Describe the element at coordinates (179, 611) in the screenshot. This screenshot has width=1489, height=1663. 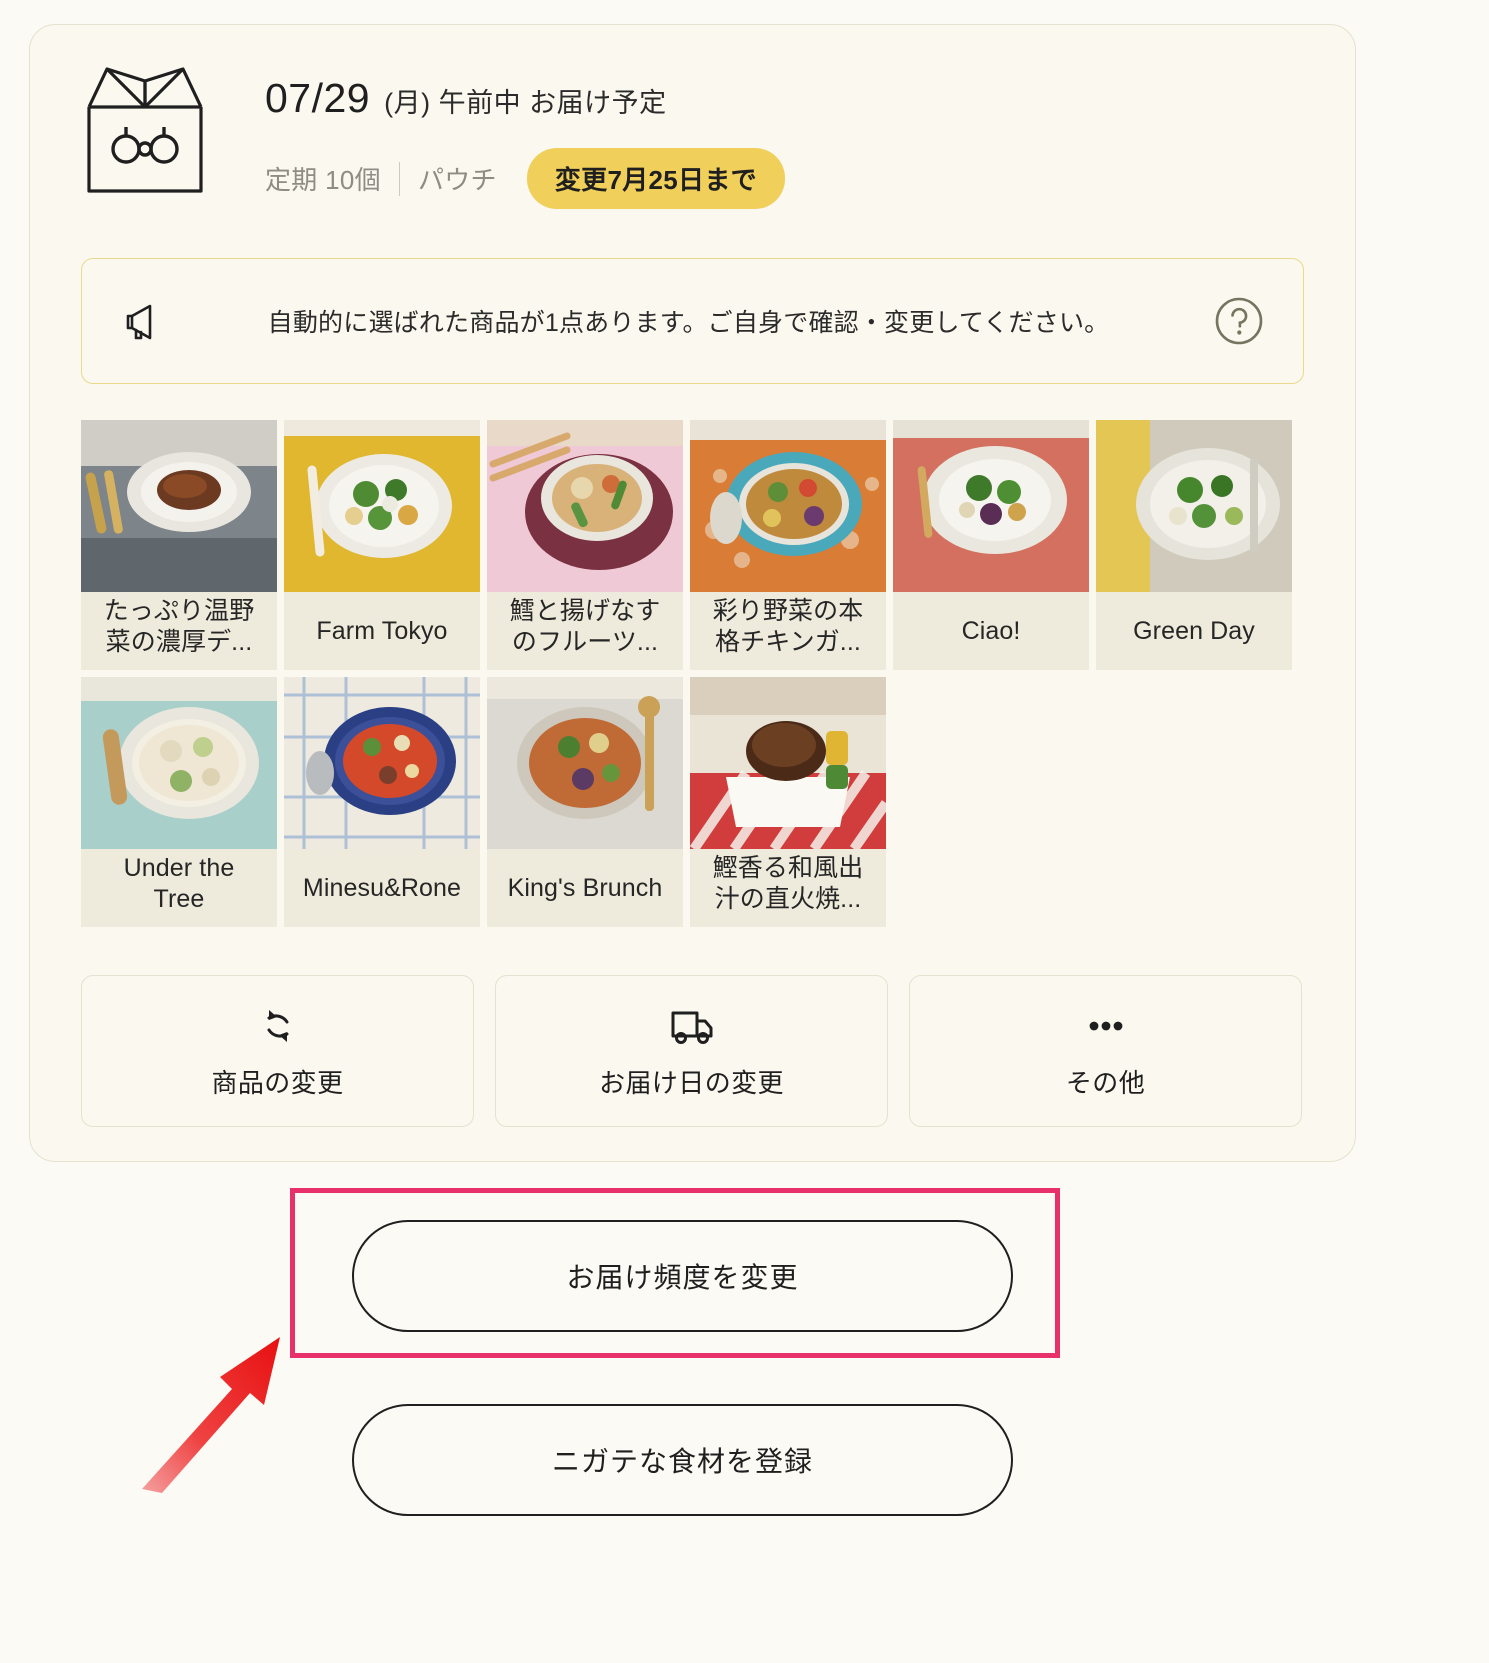
I see `product-label-line: たっぷり温野` at that location.